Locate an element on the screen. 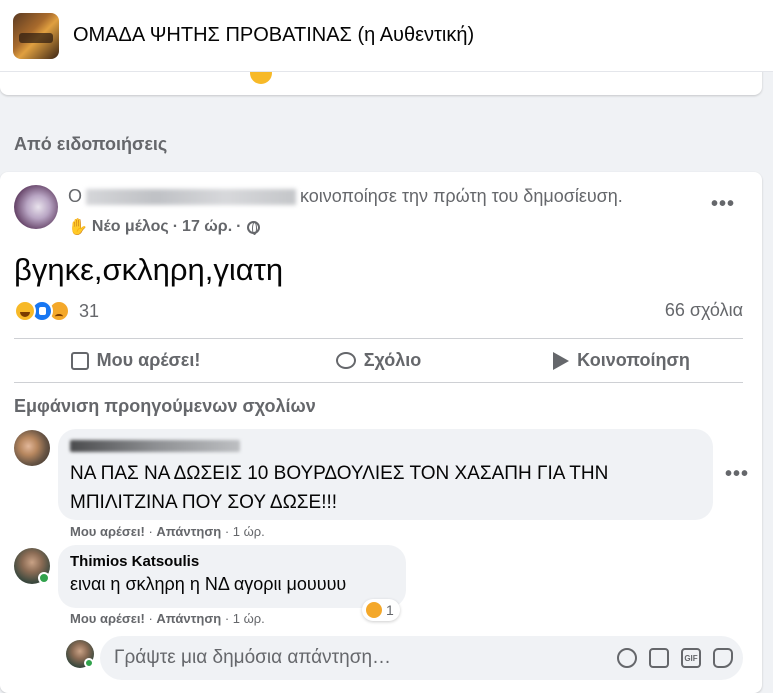 Image resolution: width=773 pixels, height=693 pixels. show-previous-comments: Εμφάνιση προηγούμενων σχολίων is located at coordinates (165, 406).